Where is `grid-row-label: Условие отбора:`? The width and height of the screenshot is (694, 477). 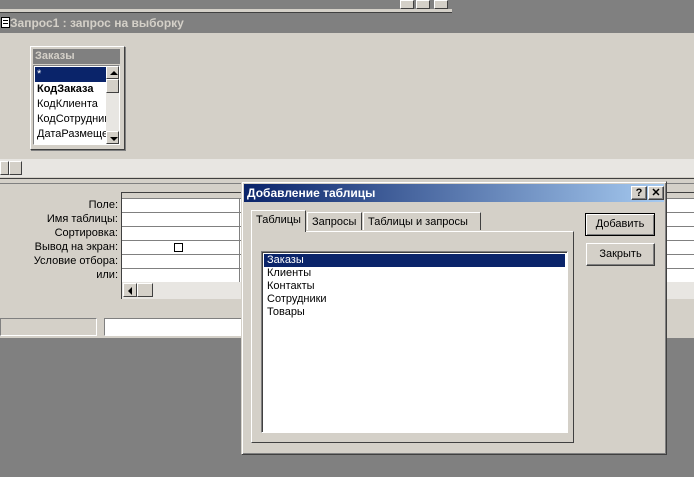
grid-row-label: Условие отбора: is located at coordinates (75, 261).